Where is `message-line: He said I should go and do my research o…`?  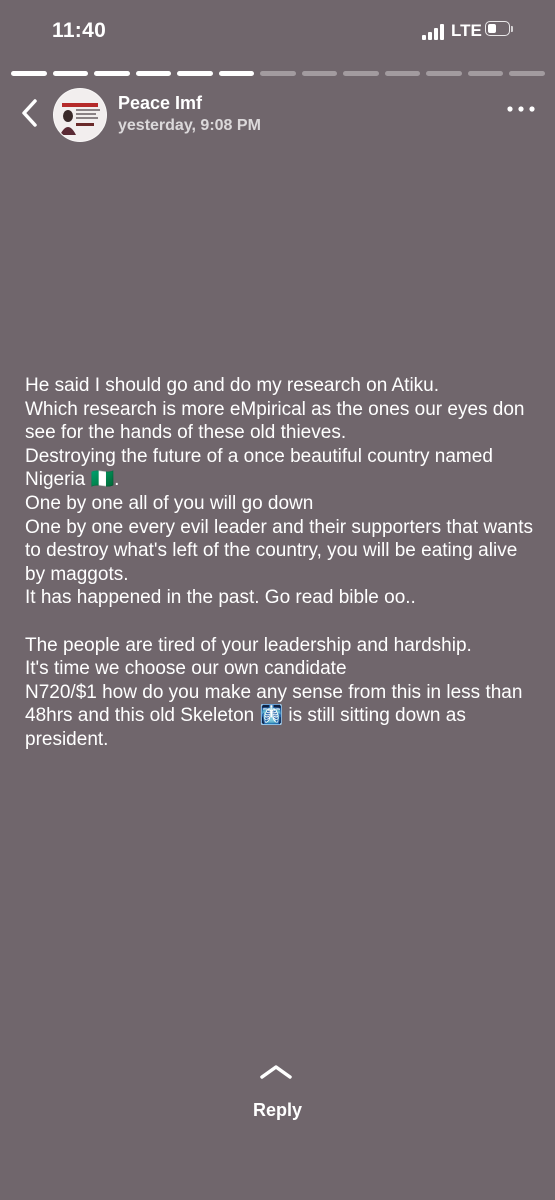
message-line: He said I should go and do my research o… is located at coordinates (232, 385).